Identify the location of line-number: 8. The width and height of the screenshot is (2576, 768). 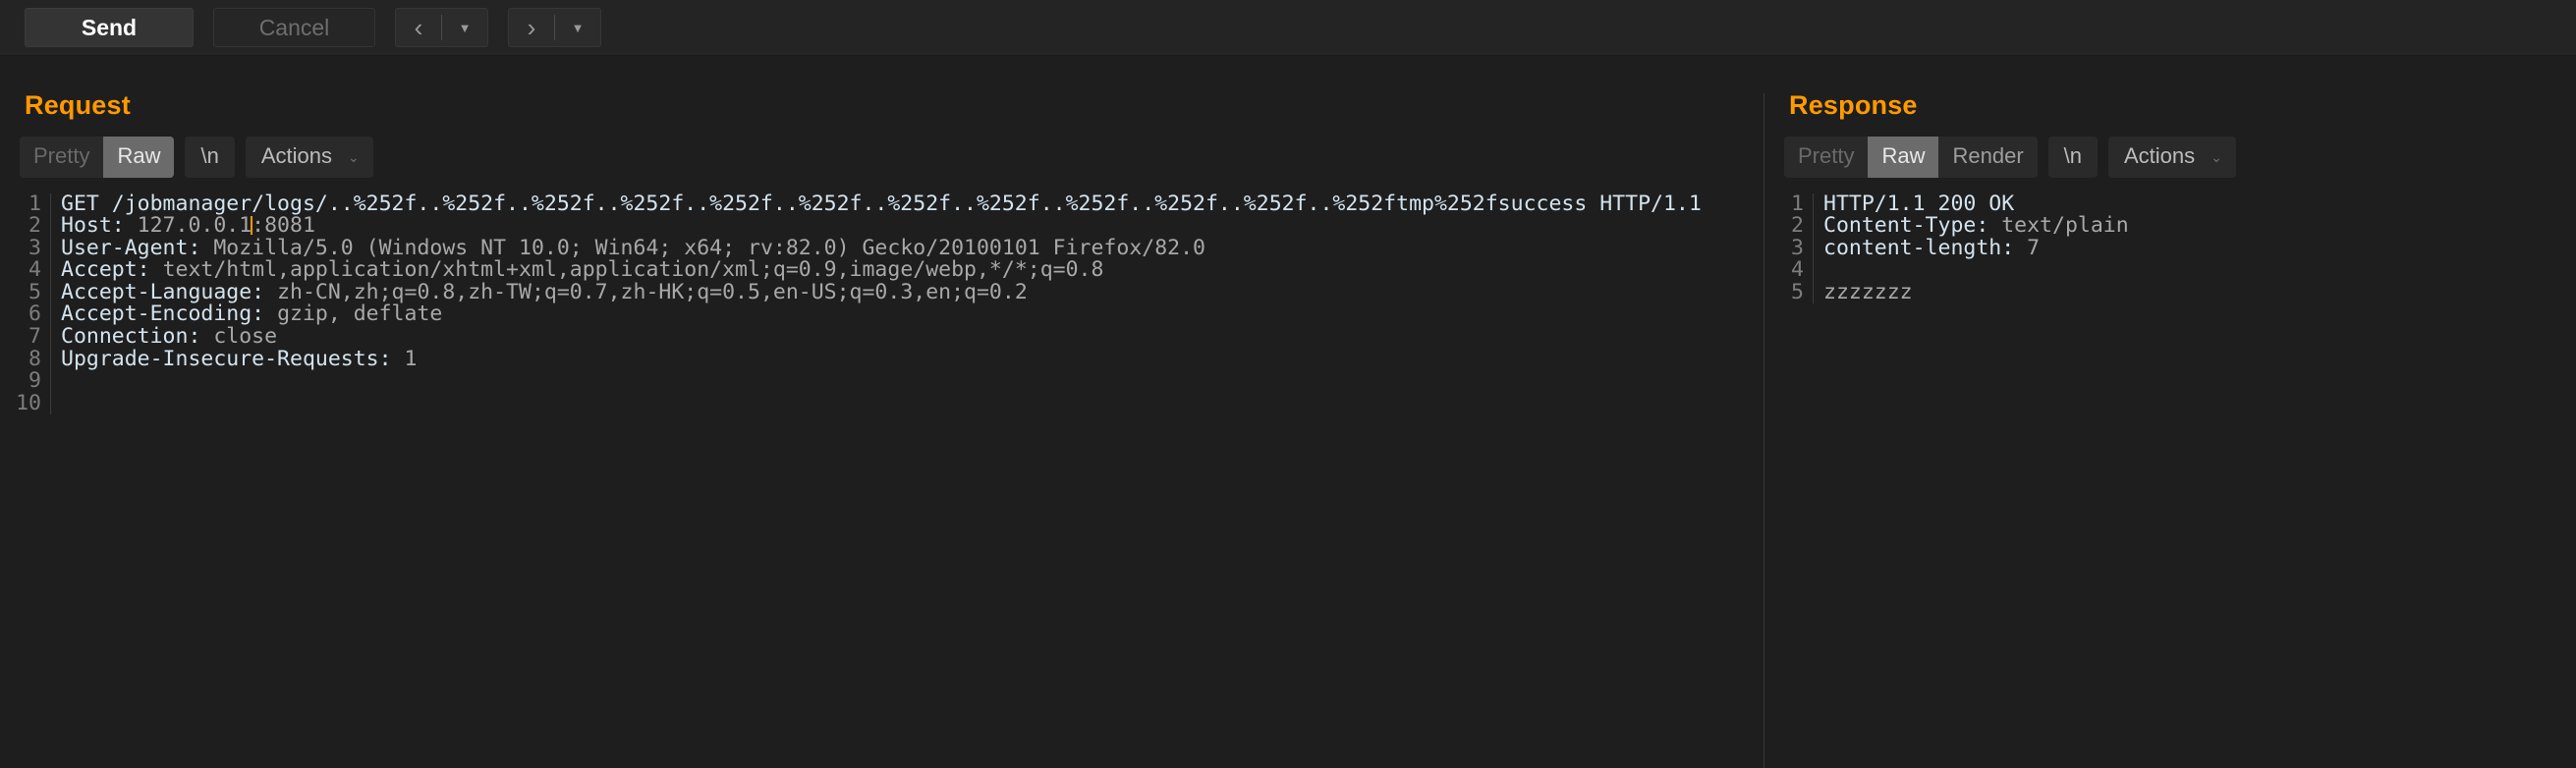
(34, 358).